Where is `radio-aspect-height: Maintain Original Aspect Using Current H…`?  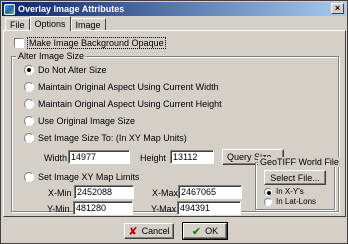 radio-aspect-height: Maintain Original Aspect Using Current H… is located at coordinates (123, 104).